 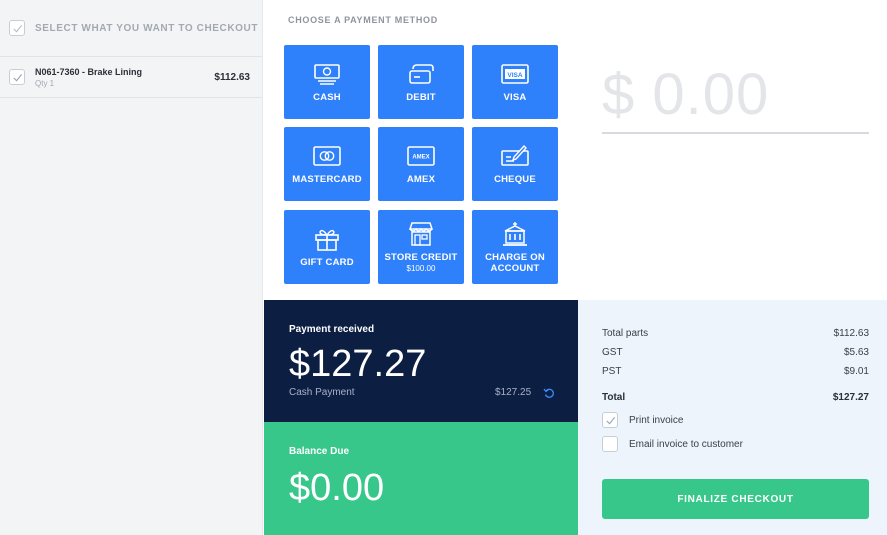 I want to click on pay-mastercard-label: MASTERCARD, so click(x=327, y=179).